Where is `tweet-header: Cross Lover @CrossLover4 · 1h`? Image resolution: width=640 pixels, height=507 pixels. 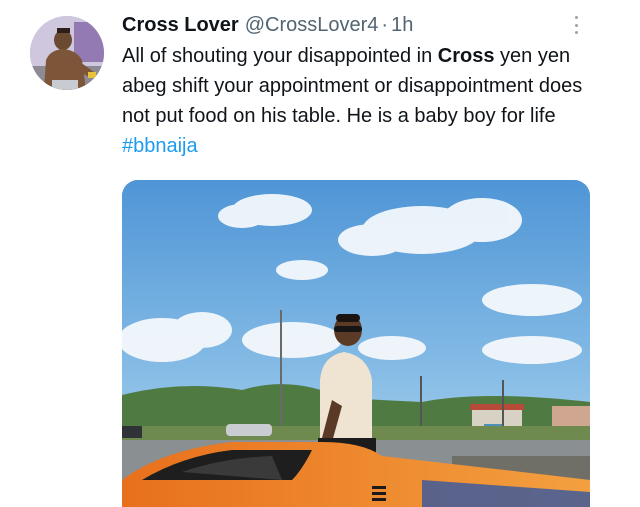
tweet-header: Cross Lover @CrossLover4 · 1h is located at coordinates (267, 25).